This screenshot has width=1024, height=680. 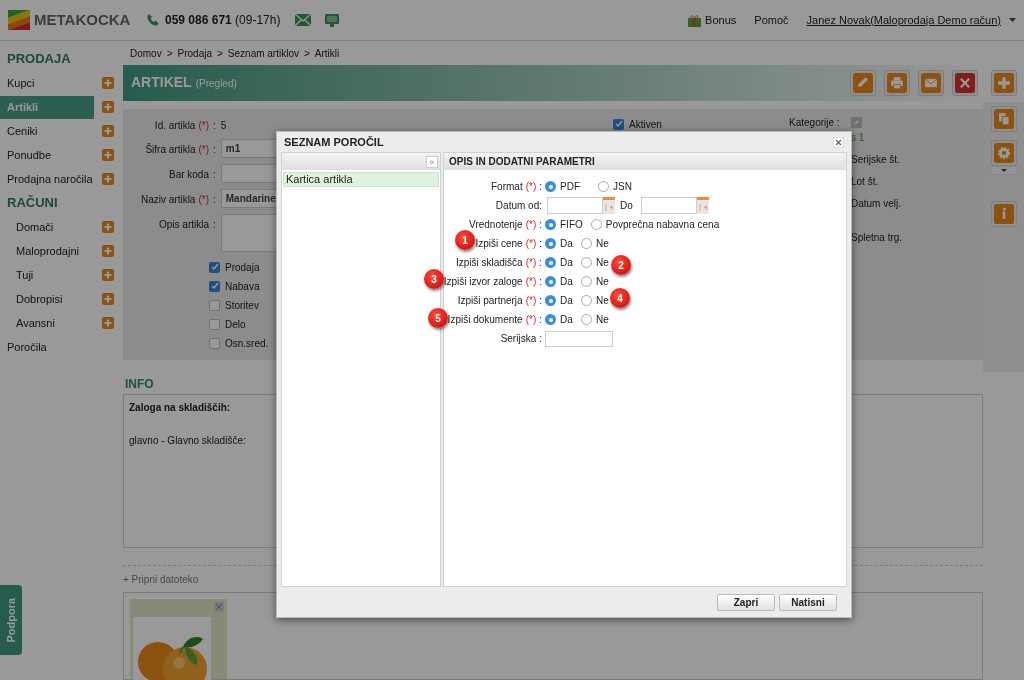 I want to click on print-button, so click(x=897, y=82).